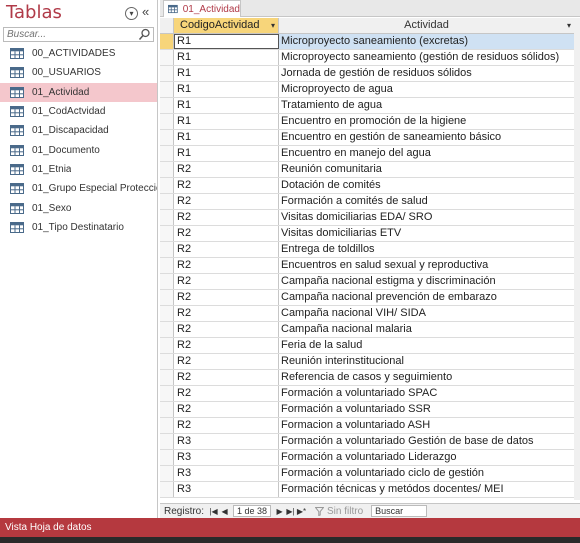 This screenshot has width=580, height=543. What do you see at coordinates (78, 227) in the screenshot?
I see `nav-item-table: 01_Tipo Destinatario` at bounding box center [78, 227].